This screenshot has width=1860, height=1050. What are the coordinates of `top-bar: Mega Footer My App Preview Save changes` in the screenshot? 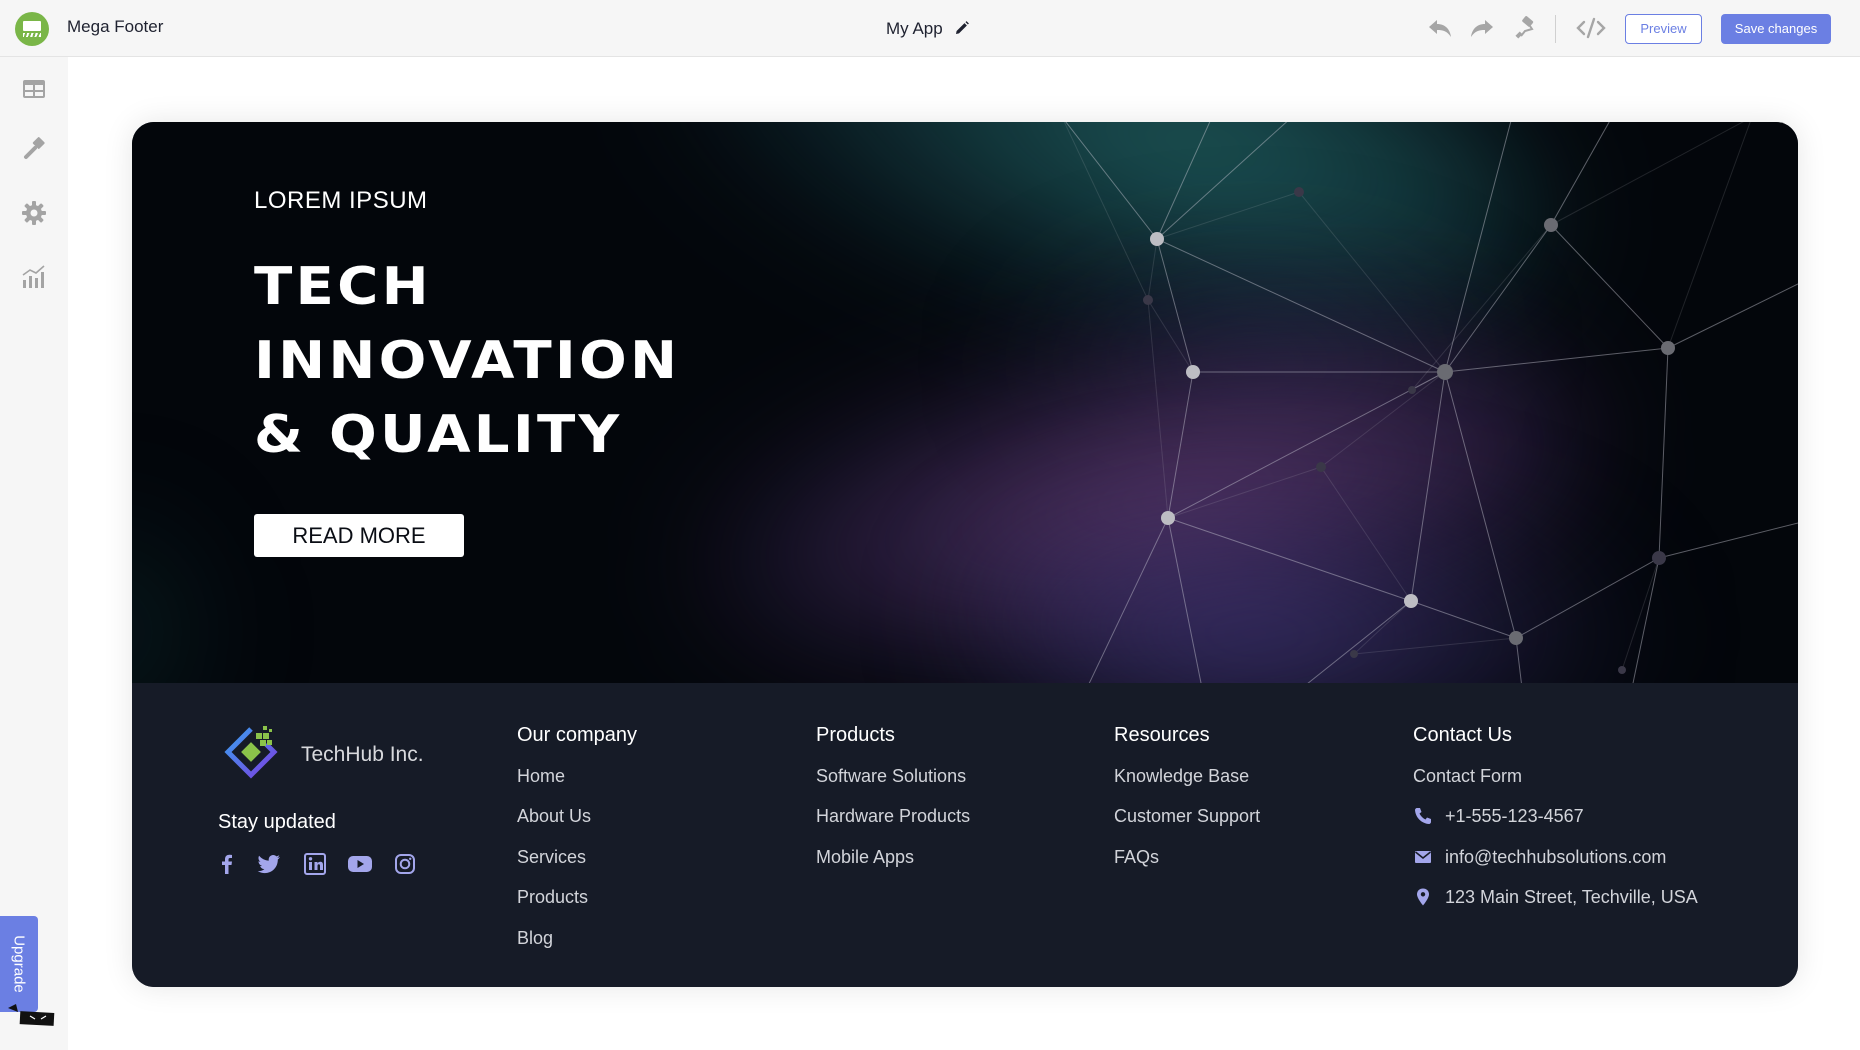 It's located at (930, 28).